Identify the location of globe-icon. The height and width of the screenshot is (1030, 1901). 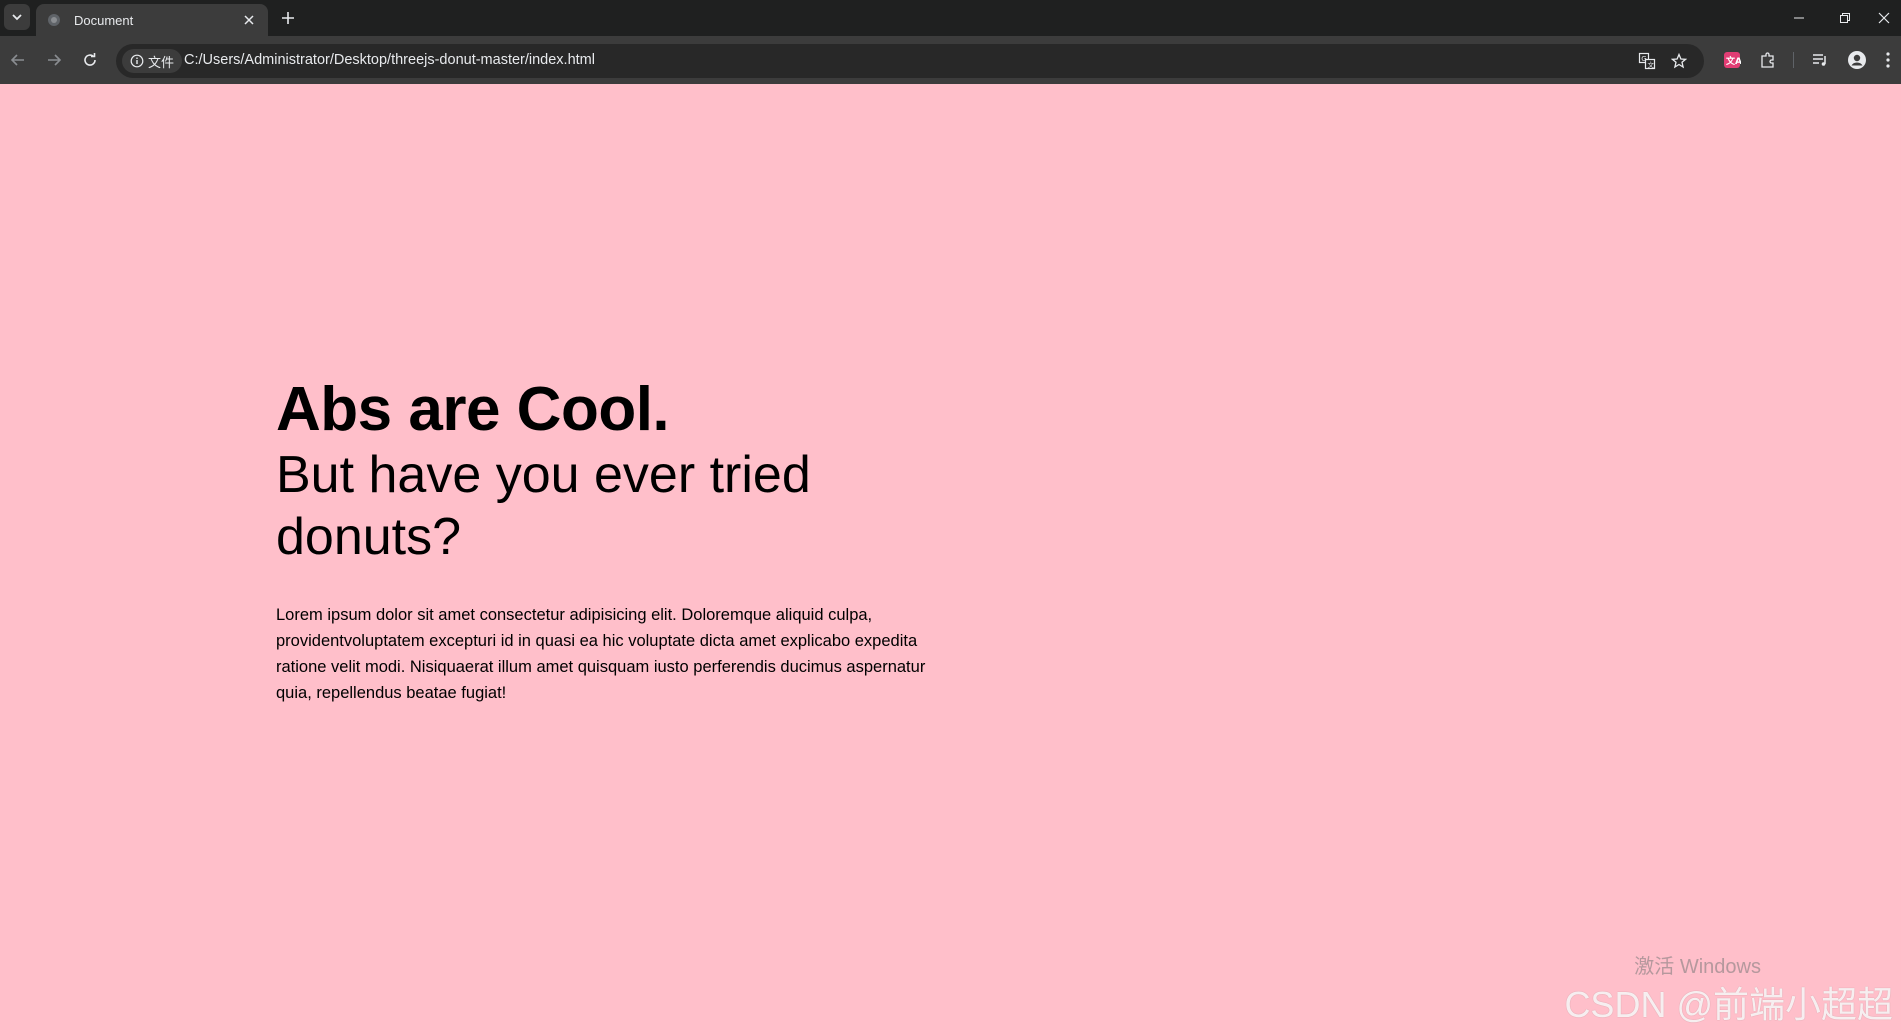
(54, 20).